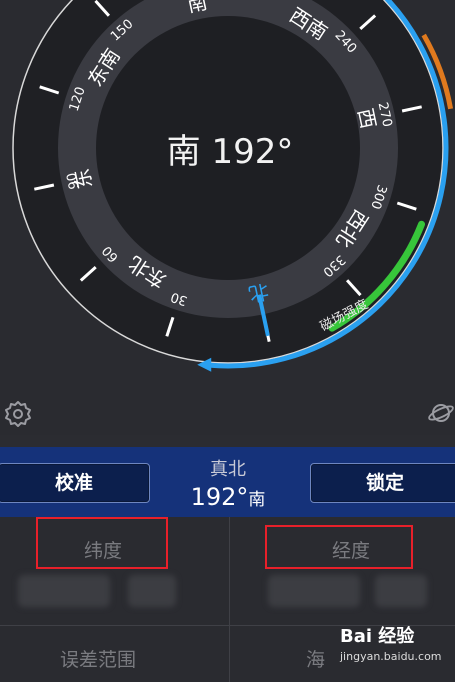 This screenshot has width=455, height=682. What do you see at coordinates (382, 483) in the screenshot?
I see `lock-button: 锁定` at bounding box center [382, 483].